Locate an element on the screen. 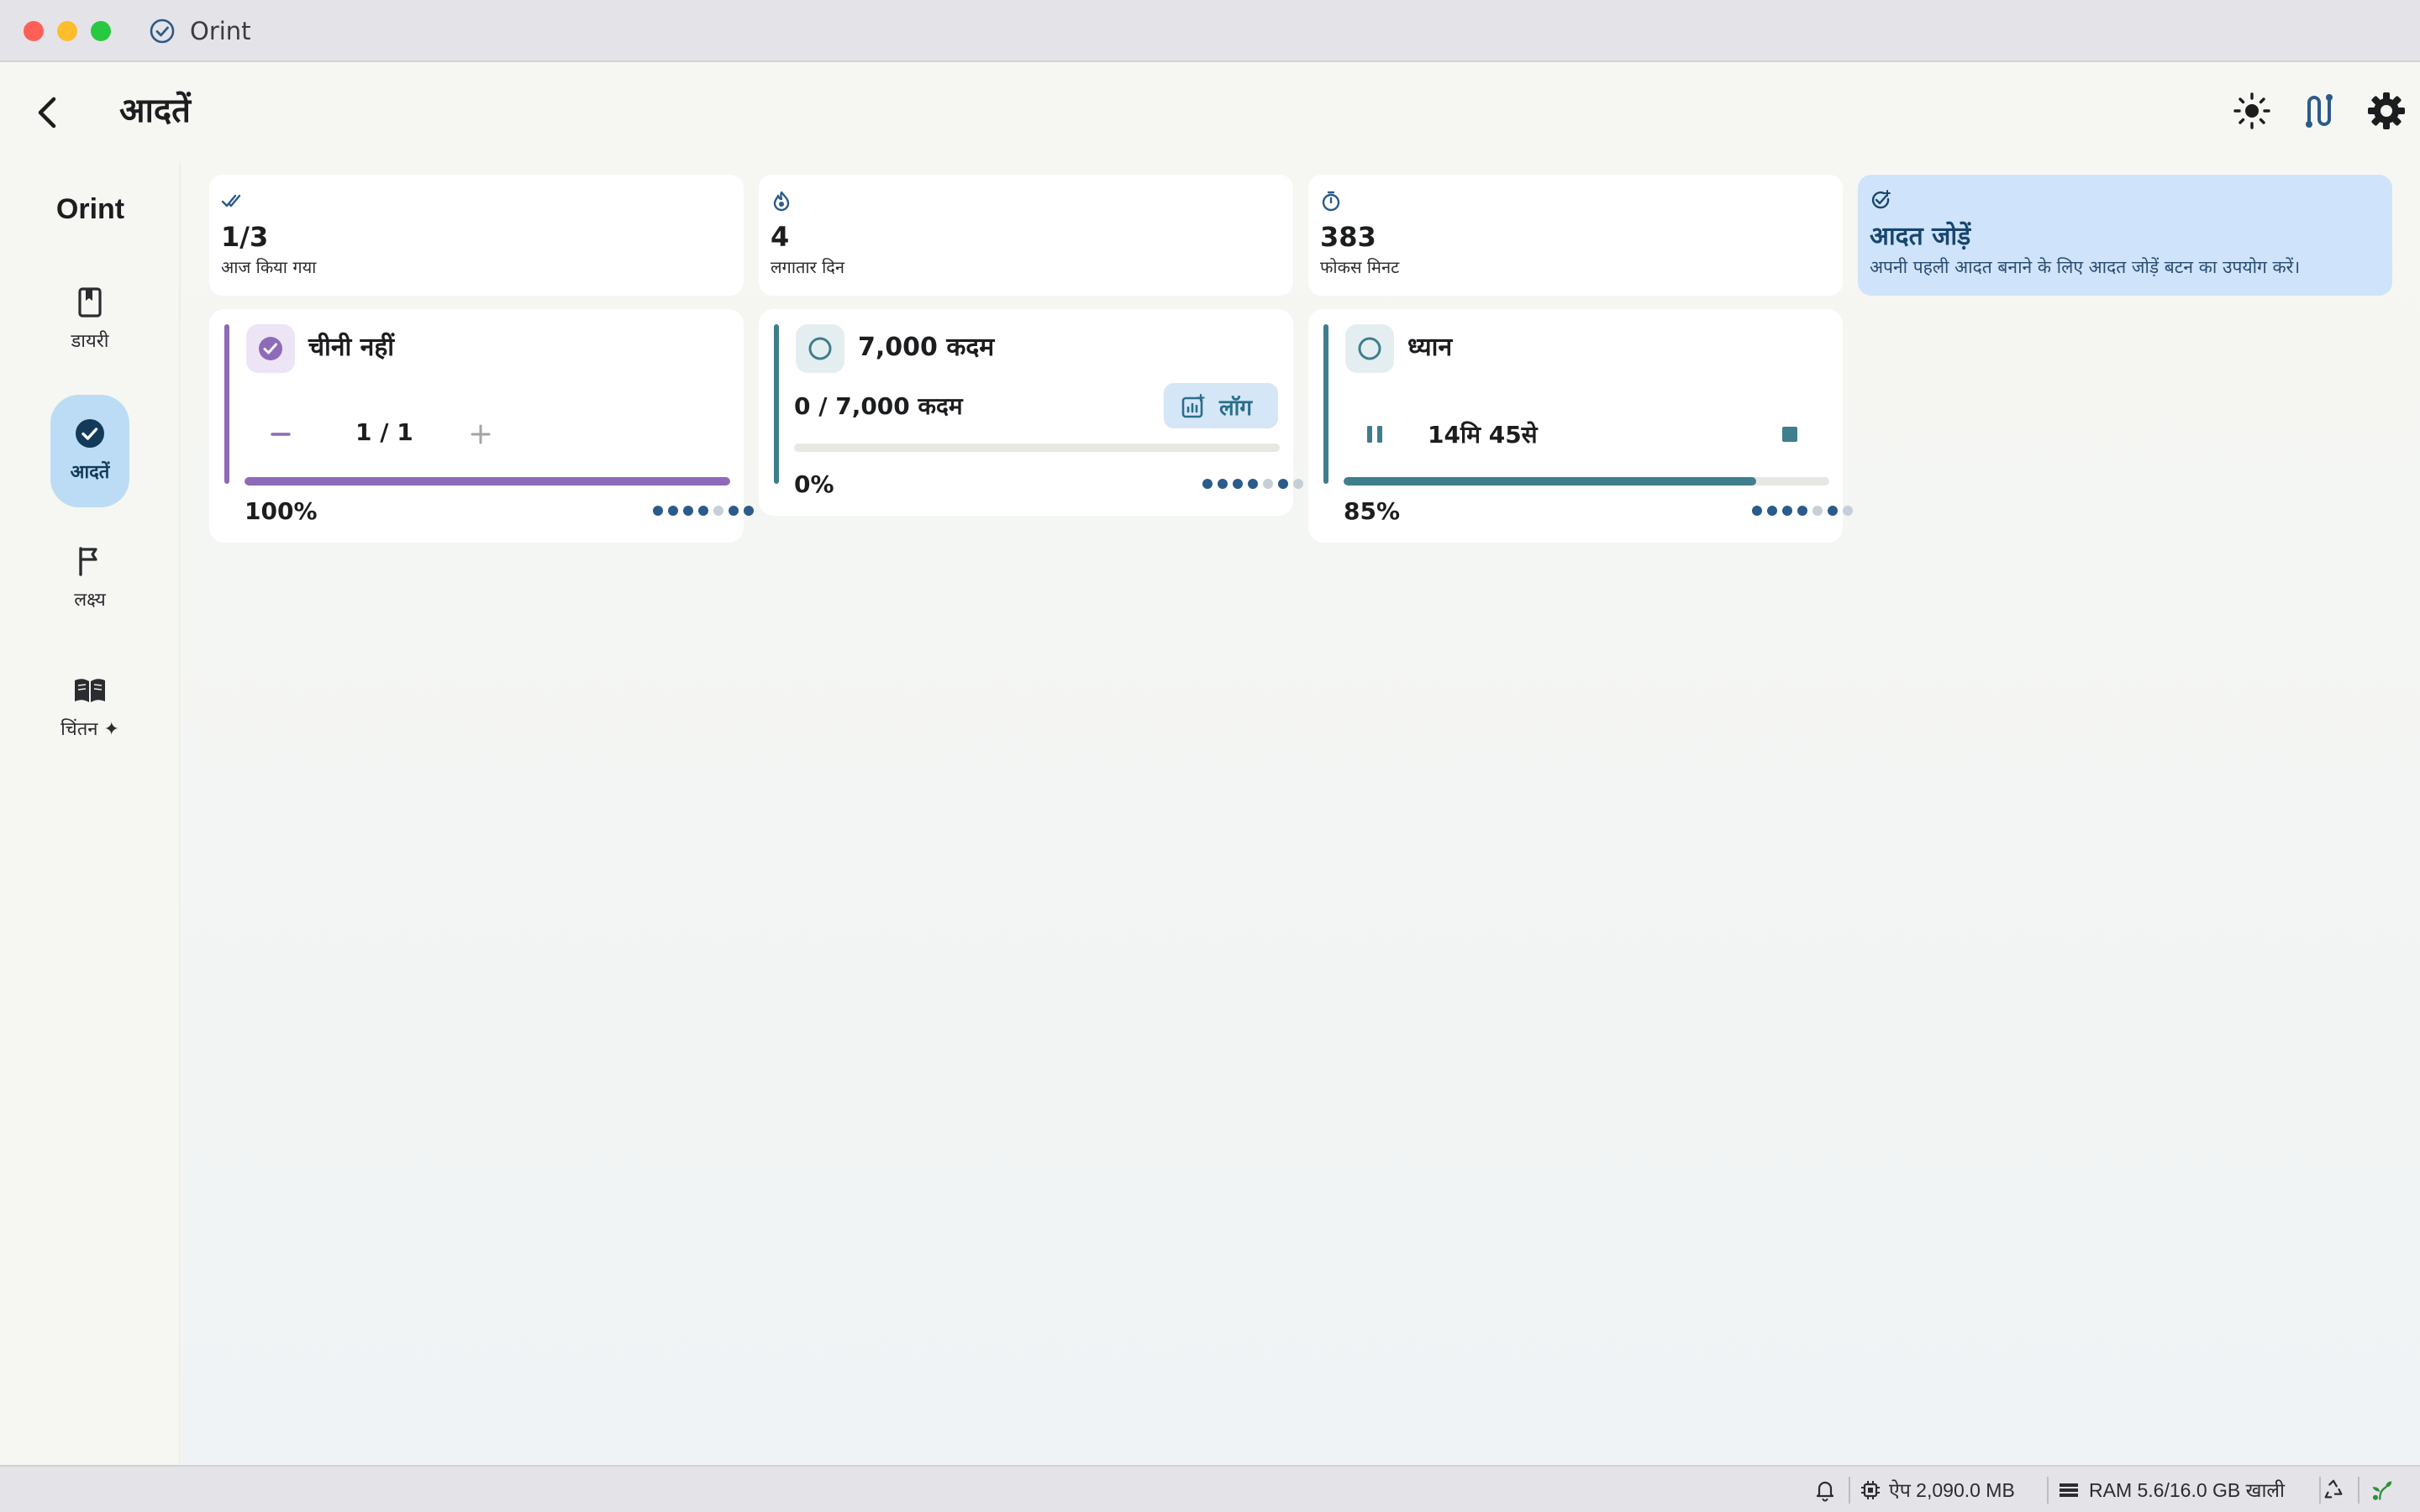 This screenshot has height=1512, width=2420. habit-card-meditation: ध्यान 14मि 45से 85% is located at coordinates (1580, 426).